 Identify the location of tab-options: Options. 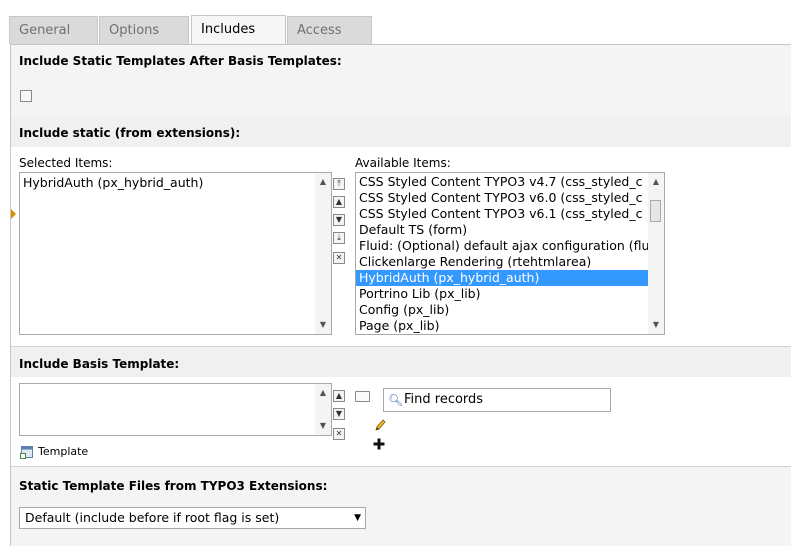
(144, 30).